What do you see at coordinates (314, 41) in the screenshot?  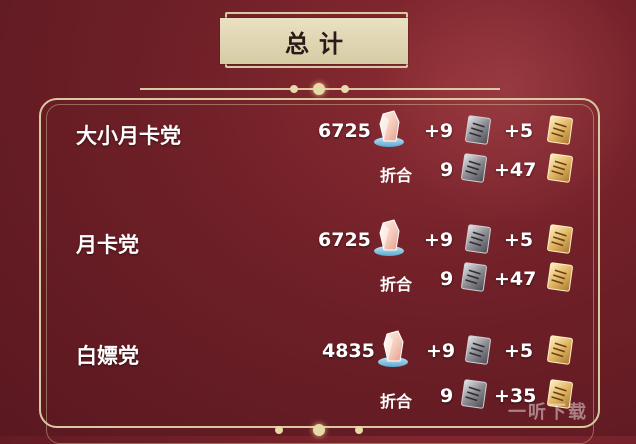 I see `page-title: 总计` at bounding box center [314, 41].